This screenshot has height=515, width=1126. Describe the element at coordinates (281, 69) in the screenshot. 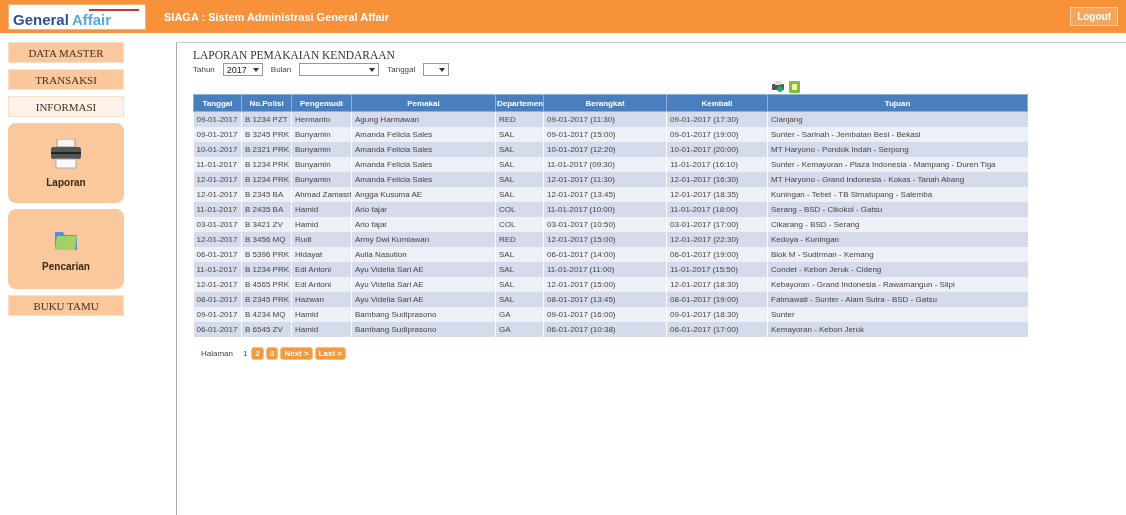

I see `filter-label: Bulan` at that location.